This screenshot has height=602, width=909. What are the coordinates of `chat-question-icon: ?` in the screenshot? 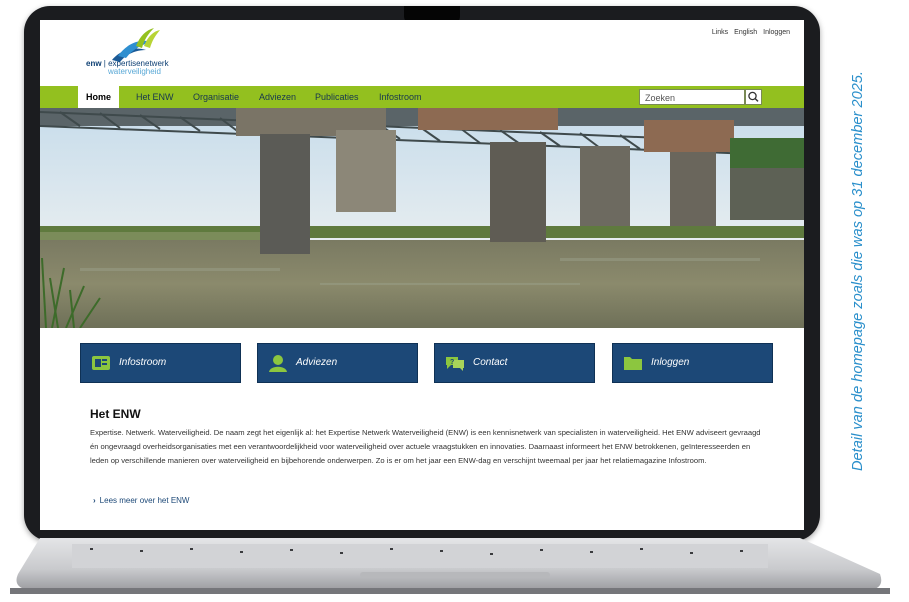 It's located at (455, 364).